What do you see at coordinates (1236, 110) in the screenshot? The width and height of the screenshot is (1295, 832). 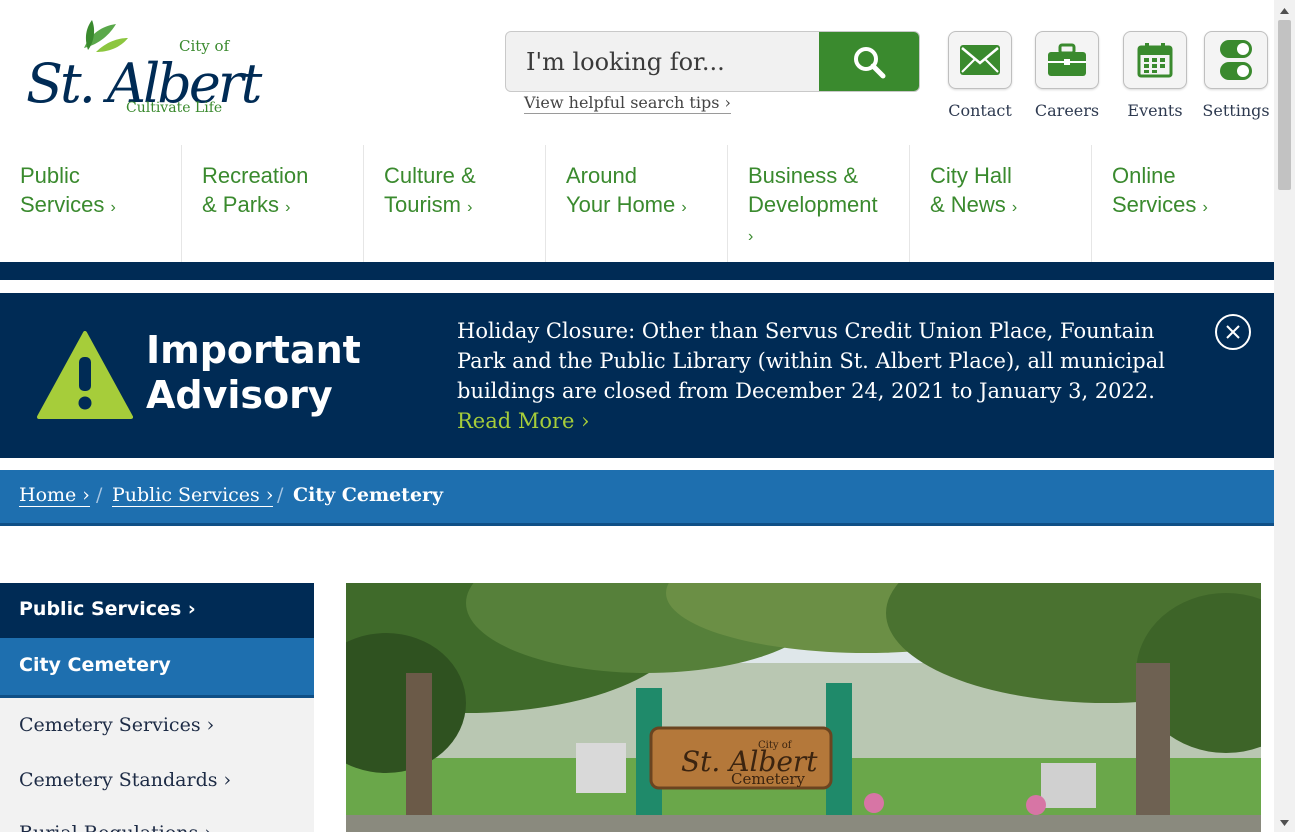 I see `quick-link-label: Settings` at bounding box center [1236, 110].